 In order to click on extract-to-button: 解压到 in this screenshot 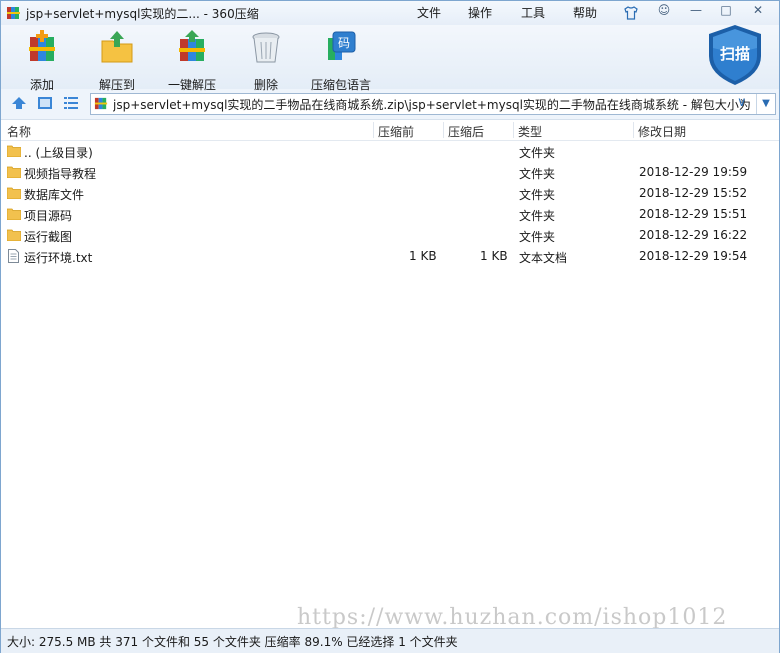, I will do `click(117, 61)`.